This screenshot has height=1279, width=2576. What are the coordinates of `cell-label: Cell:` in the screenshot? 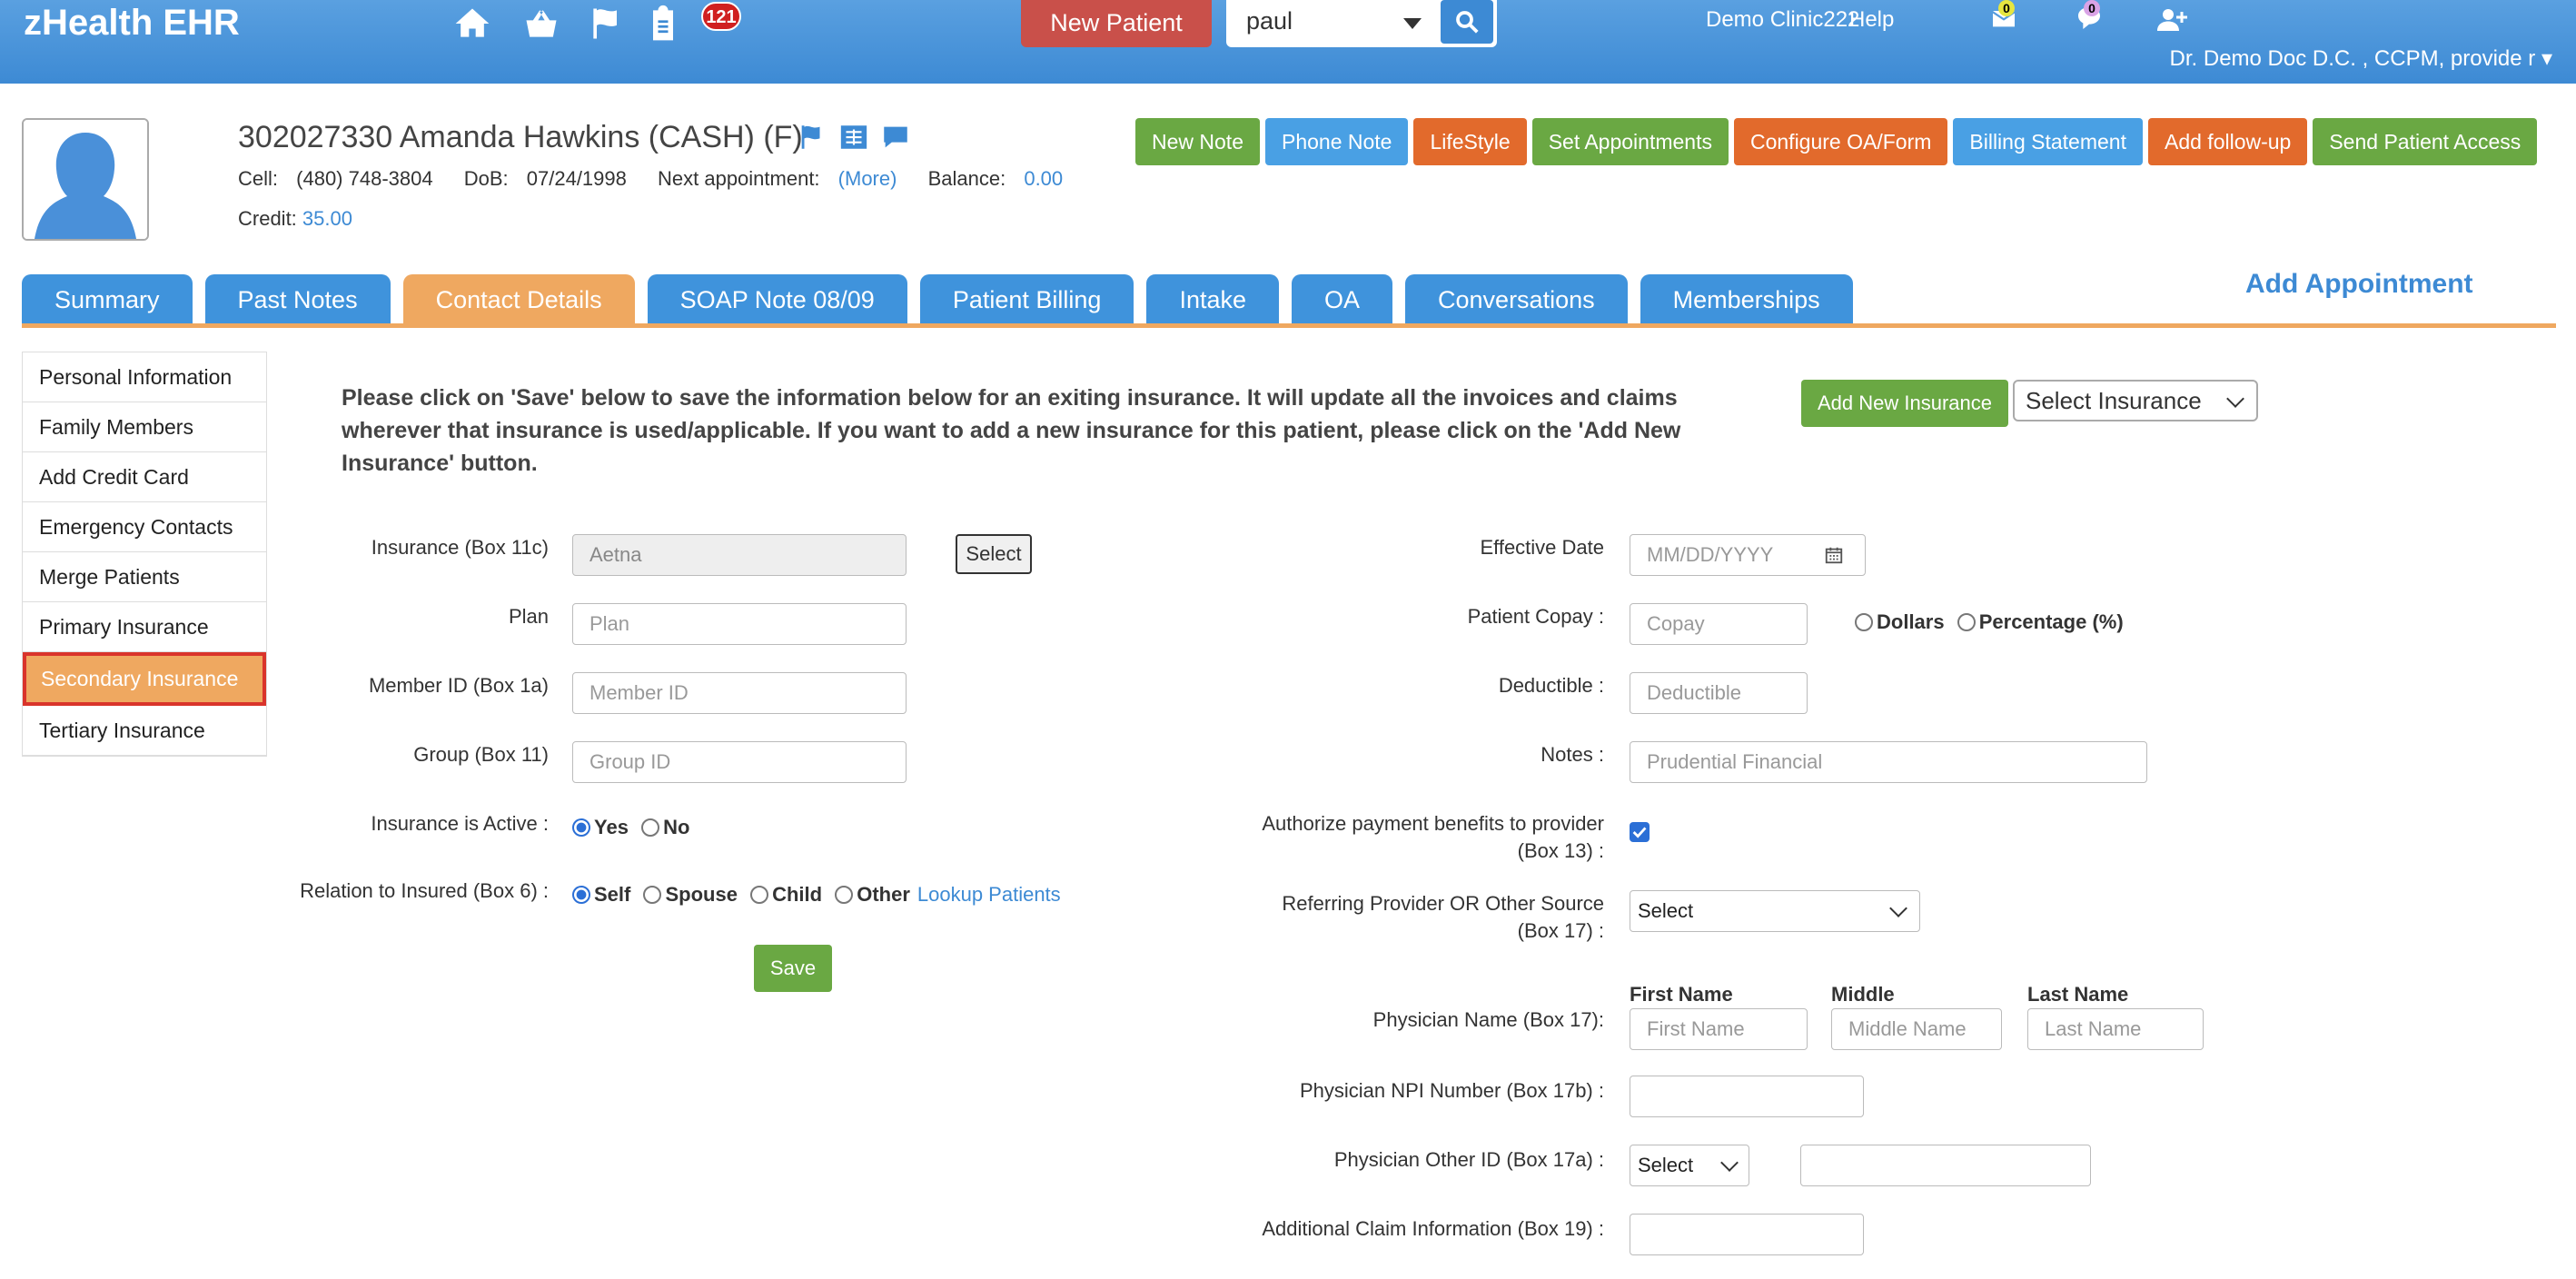 It's located at (258, 178).